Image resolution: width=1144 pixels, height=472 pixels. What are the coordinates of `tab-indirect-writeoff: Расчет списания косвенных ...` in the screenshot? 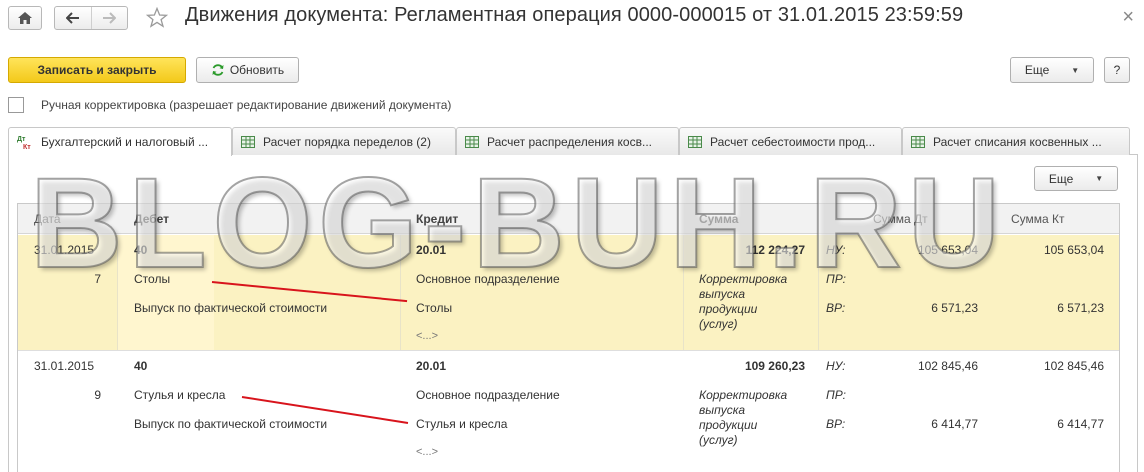 It's located at (1016, 141).